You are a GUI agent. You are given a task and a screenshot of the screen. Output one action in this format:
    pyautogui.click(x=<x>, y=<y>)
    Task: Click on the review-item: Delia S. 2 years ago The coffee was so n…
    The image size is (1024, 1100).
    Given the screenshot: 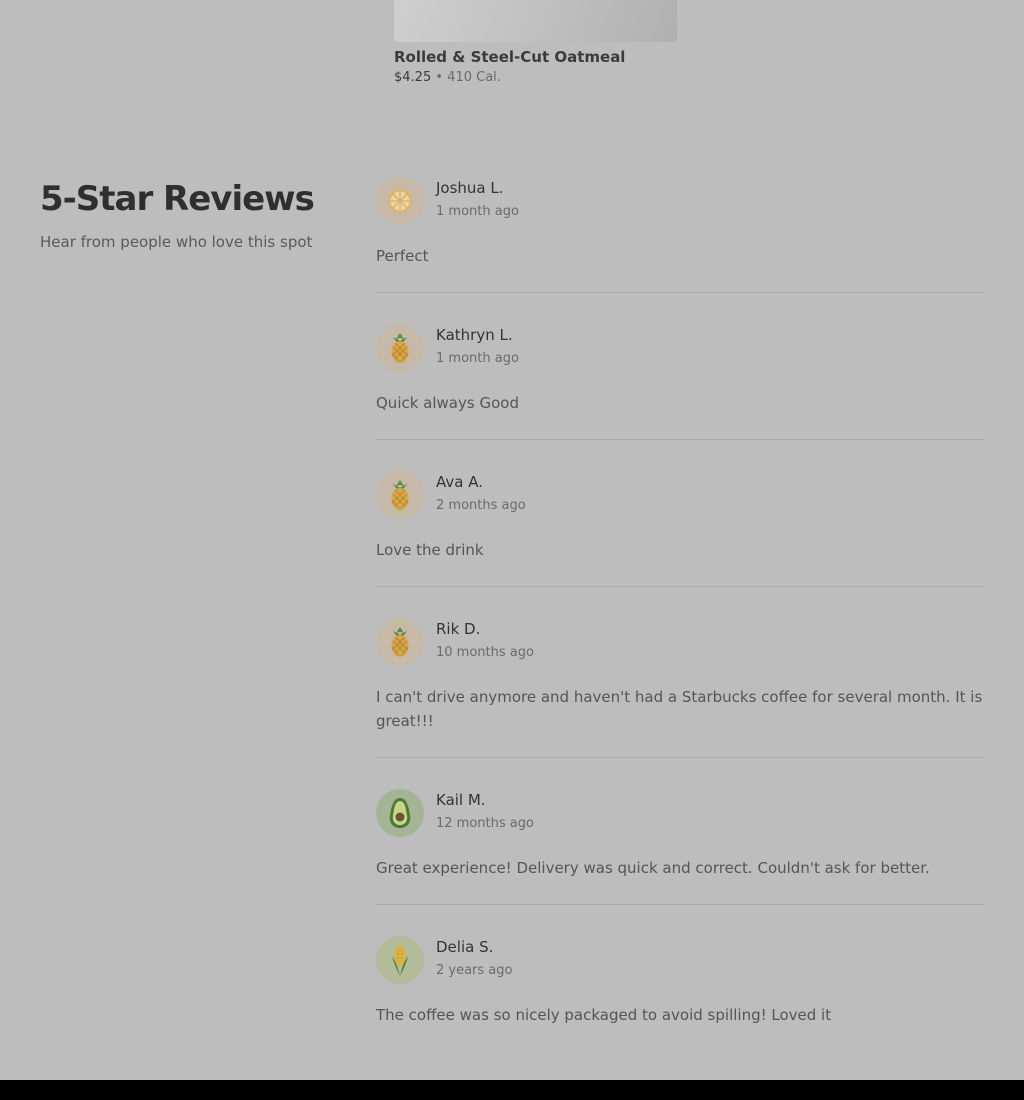 What is the action you would take?
    pyautogui.click(x=680, y=993)
    